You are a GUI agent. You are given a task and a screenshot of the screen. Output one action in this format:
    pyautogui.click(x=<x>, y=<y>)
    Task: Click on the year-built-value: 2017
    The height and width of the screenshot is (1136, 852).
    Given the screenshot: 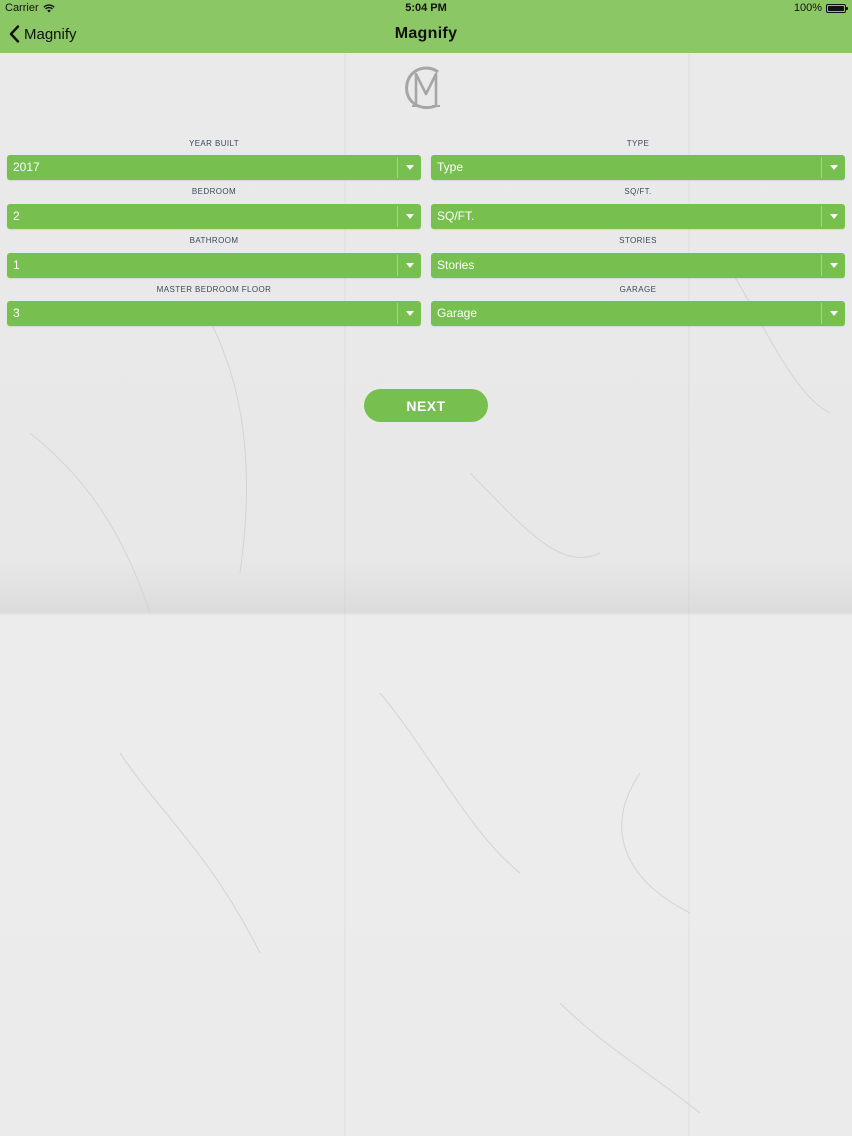 What is the action you would take?
    pyautogui.click(x=26, y=167)
    